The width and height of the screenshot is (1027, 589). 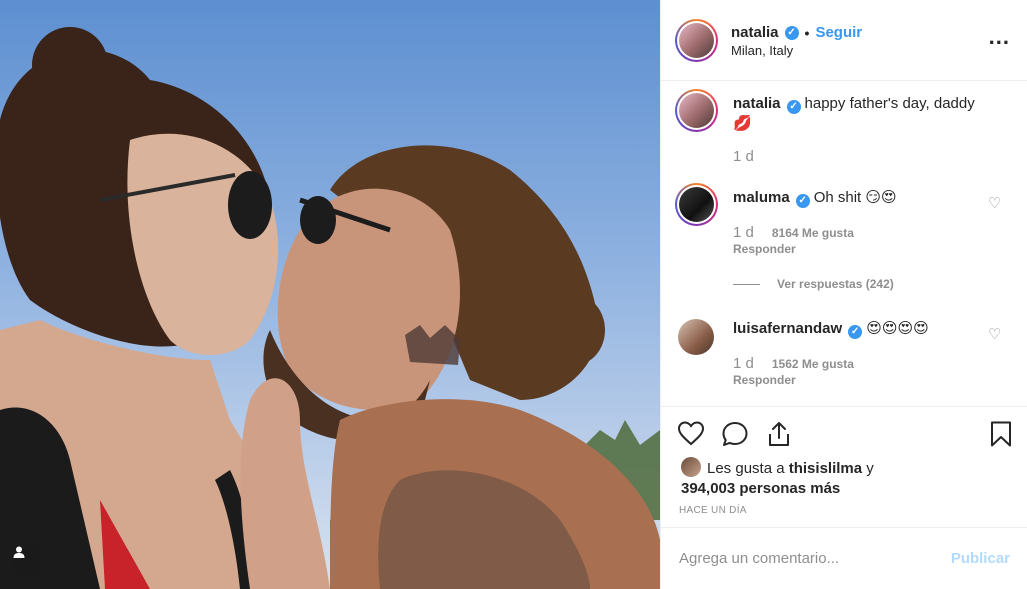 What do you see at coordinates (696, 337) in the screenshot?
I see `comment-avatar-luisafernandaw` at bounding box center [696, 337].